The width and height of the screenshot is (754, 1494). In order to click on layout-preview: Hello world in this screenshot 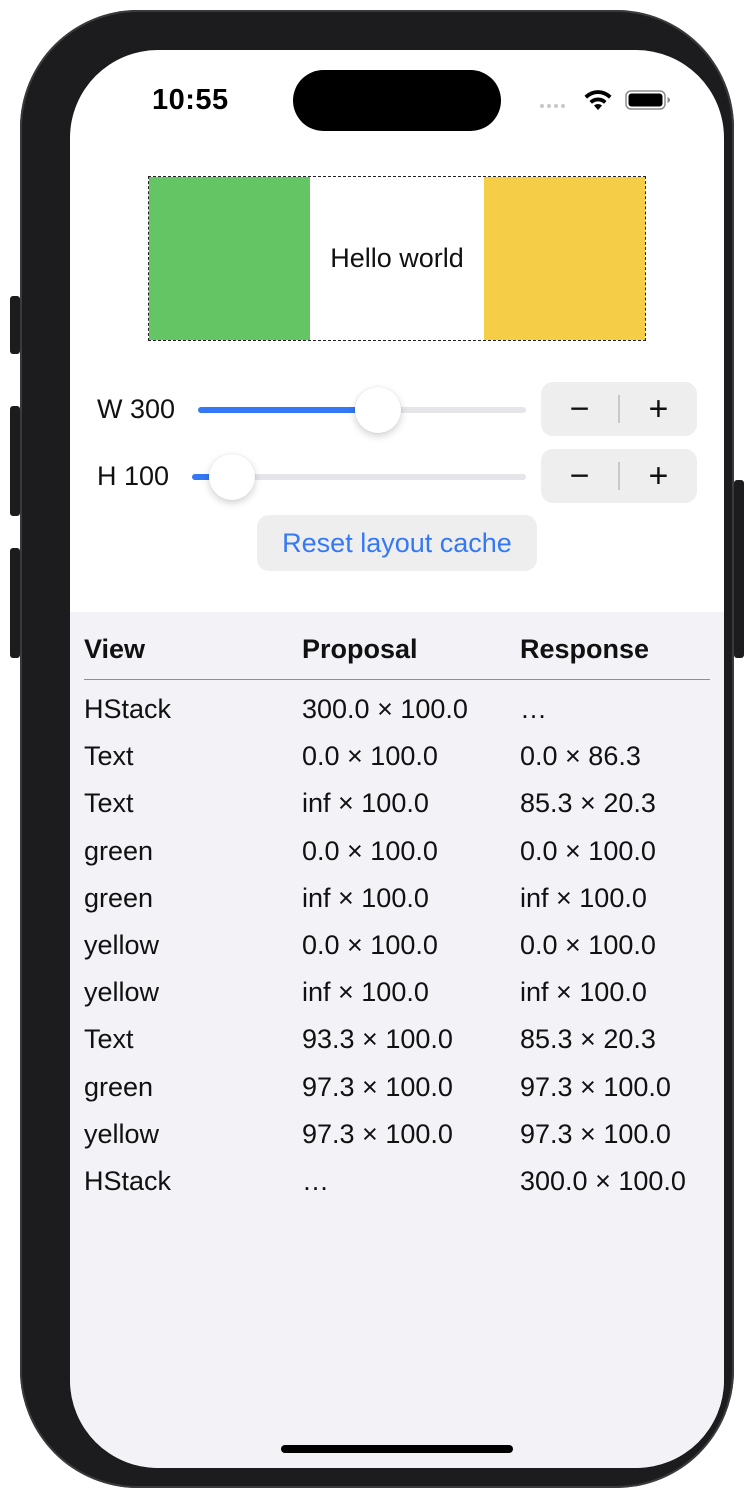, I will do `click(397, 258)`.